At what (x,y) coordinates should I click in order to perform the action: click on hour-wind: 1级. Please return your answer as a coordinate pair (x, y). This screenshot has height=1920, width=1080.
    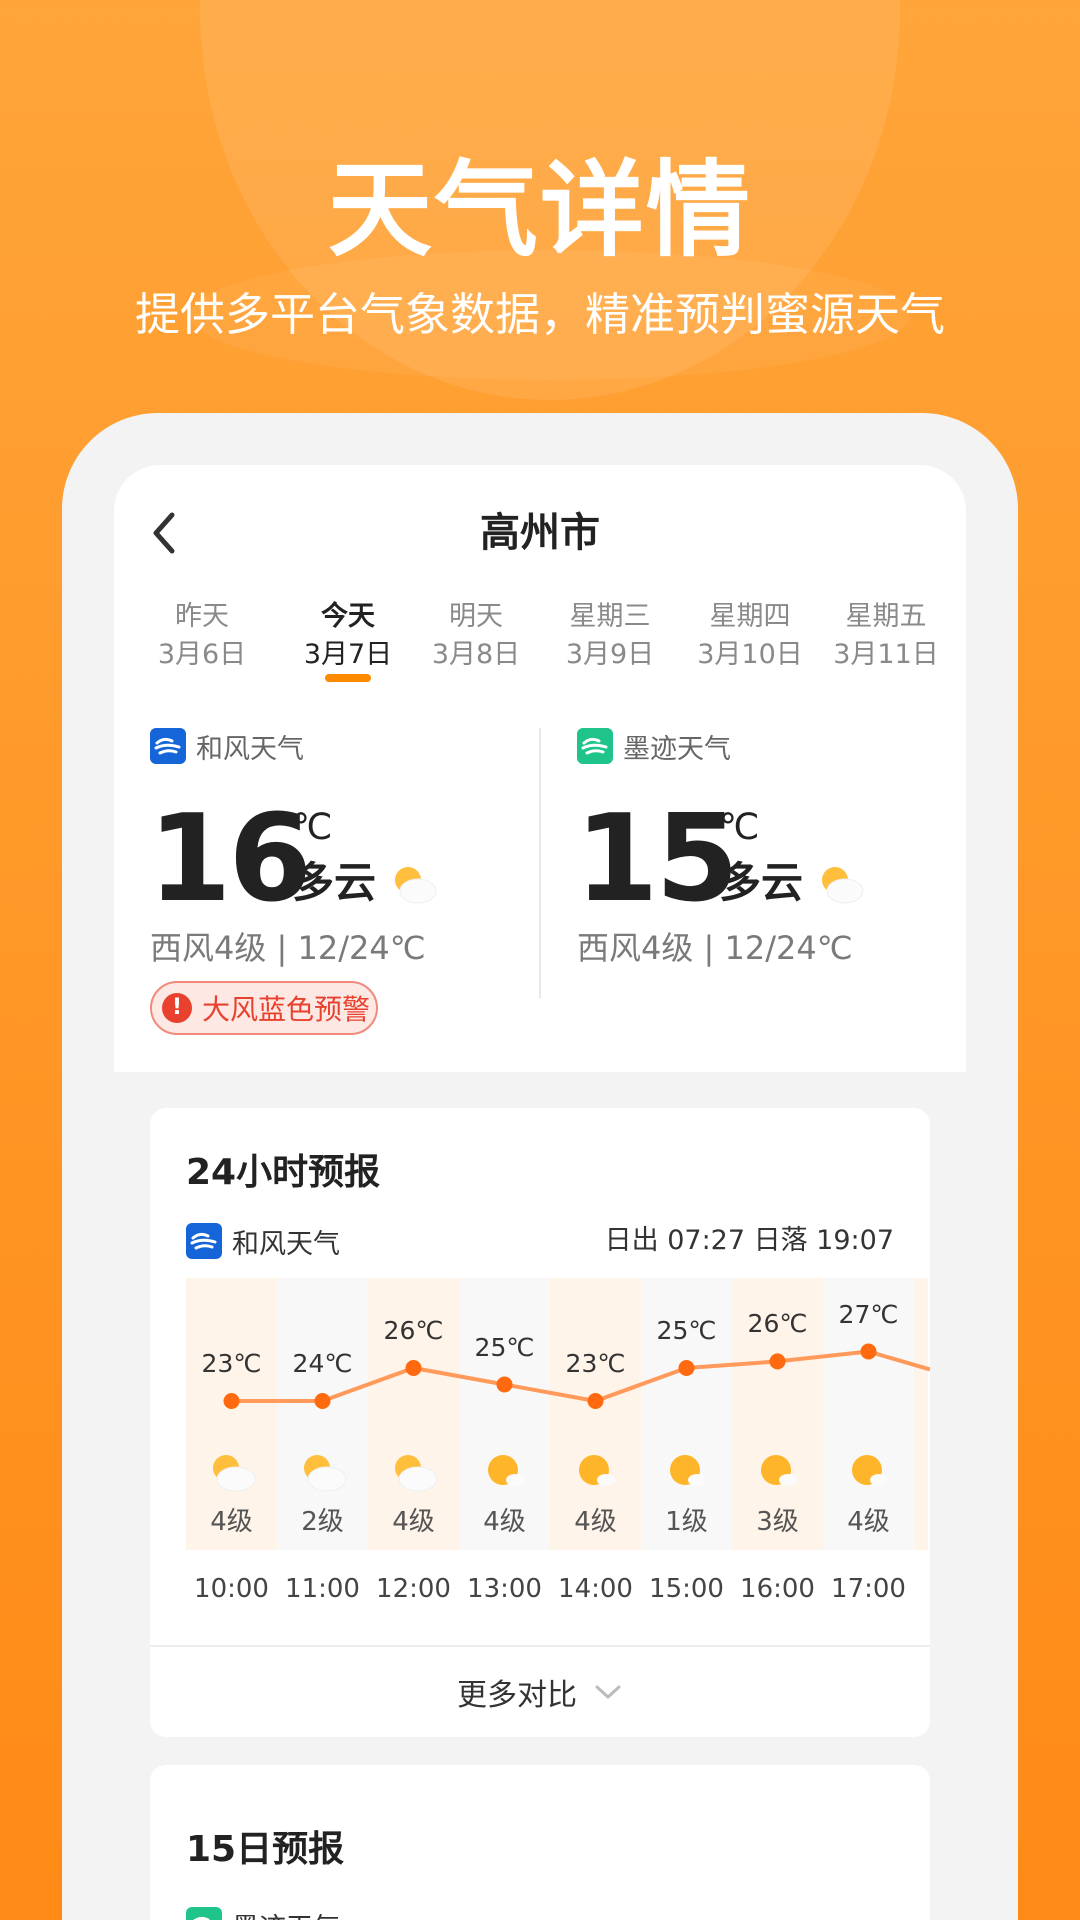
    Looking at the image, I should click on (686, 1522).